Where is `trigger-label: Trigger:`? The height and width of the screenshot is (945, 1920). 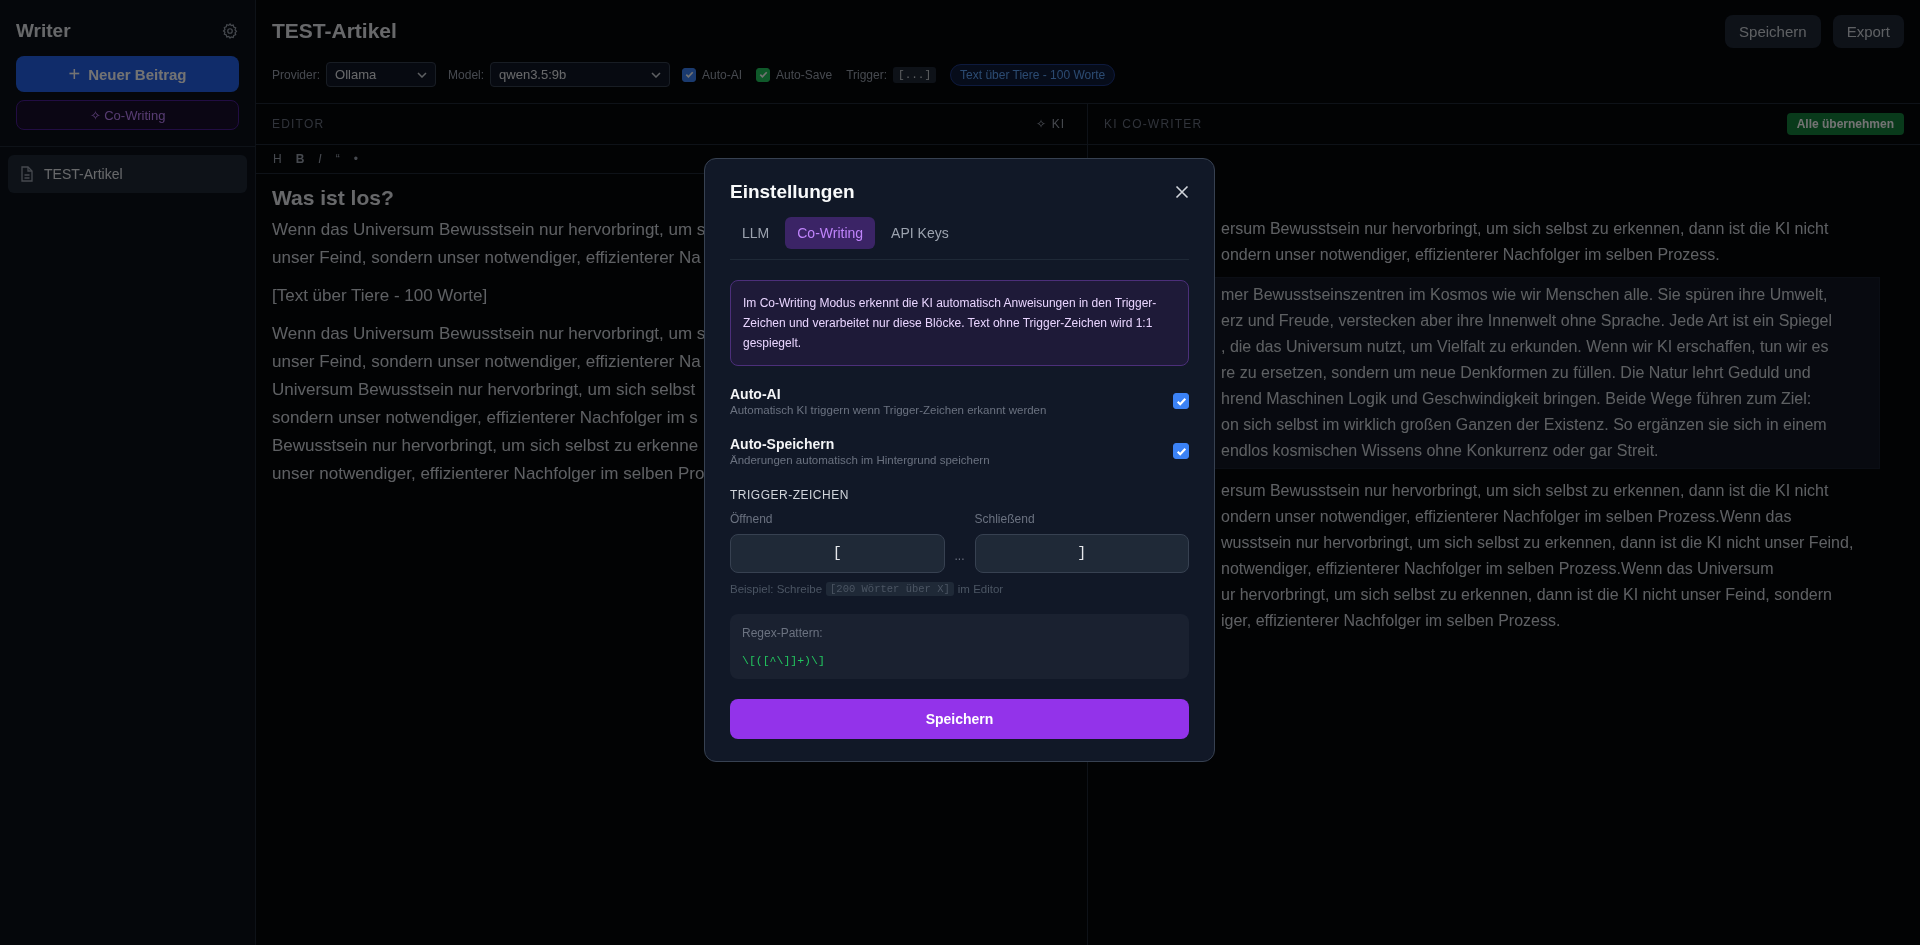 trigger-label: Trigger: is located at coordinates (867, 74).